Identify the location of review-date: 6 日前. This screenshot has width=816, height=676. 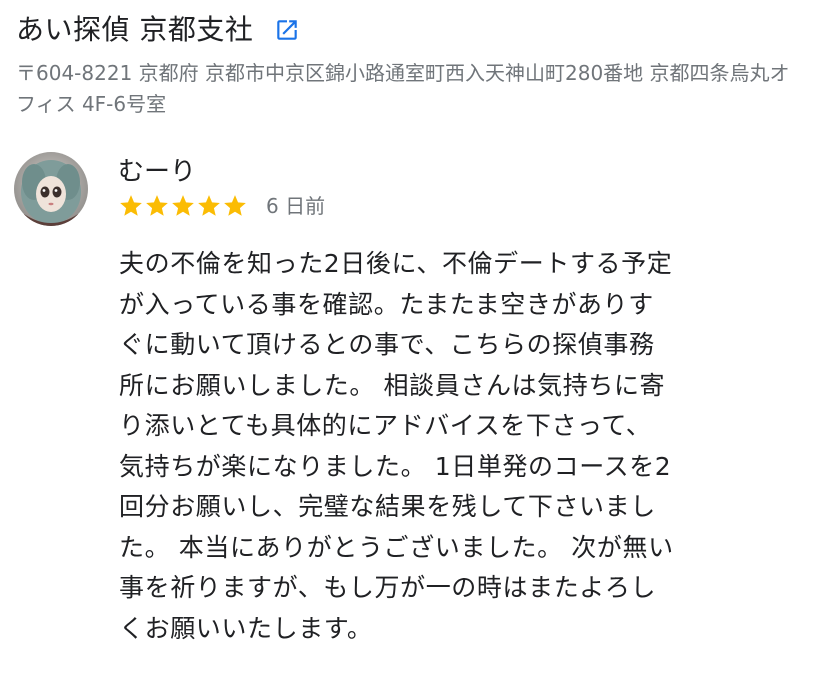
(296, 206).